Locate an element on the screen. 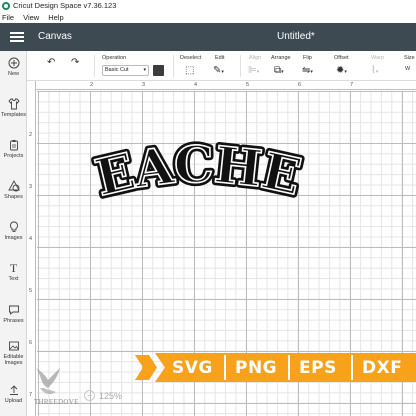 This screenshot has height=416, width=416. sidebar-item-phrases: Phrases is located at coordinates (13, 314).